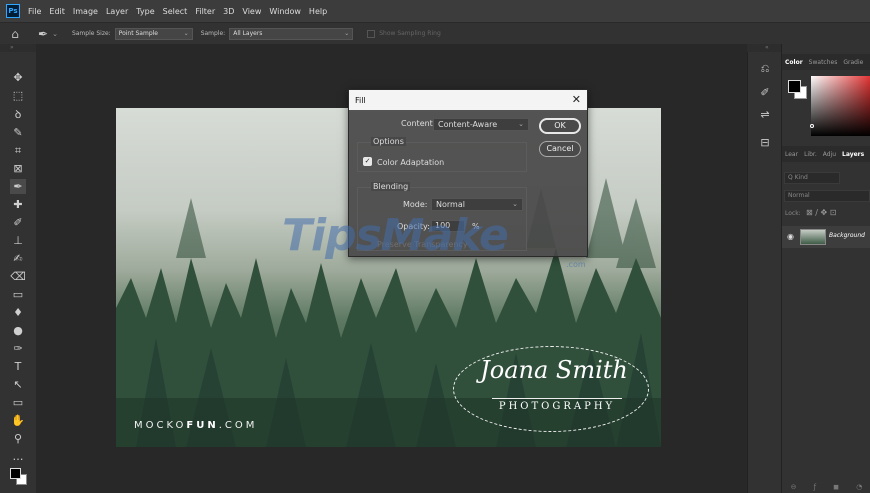 The height and width of the screenshot is (493, 870). What do you see at coordinates (367, 161) in the screenshot?
I see `color-adaptation-checkbox: ✓` at bounding box center [367, 161].